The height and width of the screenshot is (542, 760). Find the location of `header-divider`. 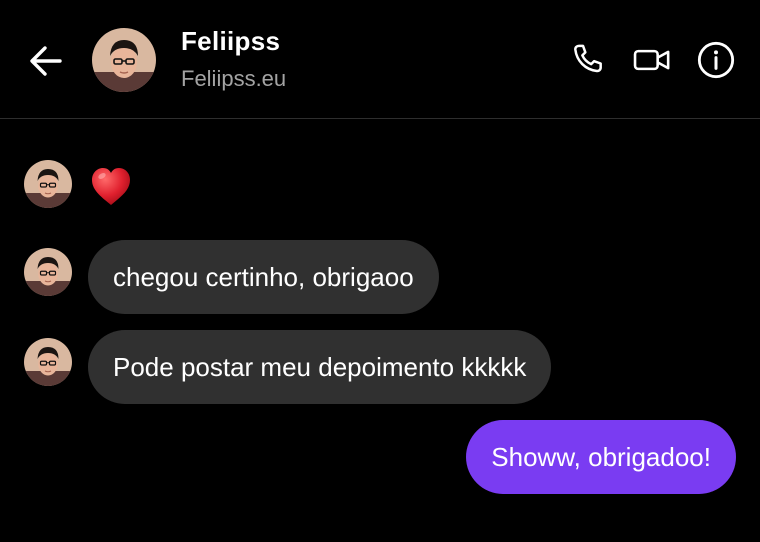

header-divider is located at coordinates (380, 118).